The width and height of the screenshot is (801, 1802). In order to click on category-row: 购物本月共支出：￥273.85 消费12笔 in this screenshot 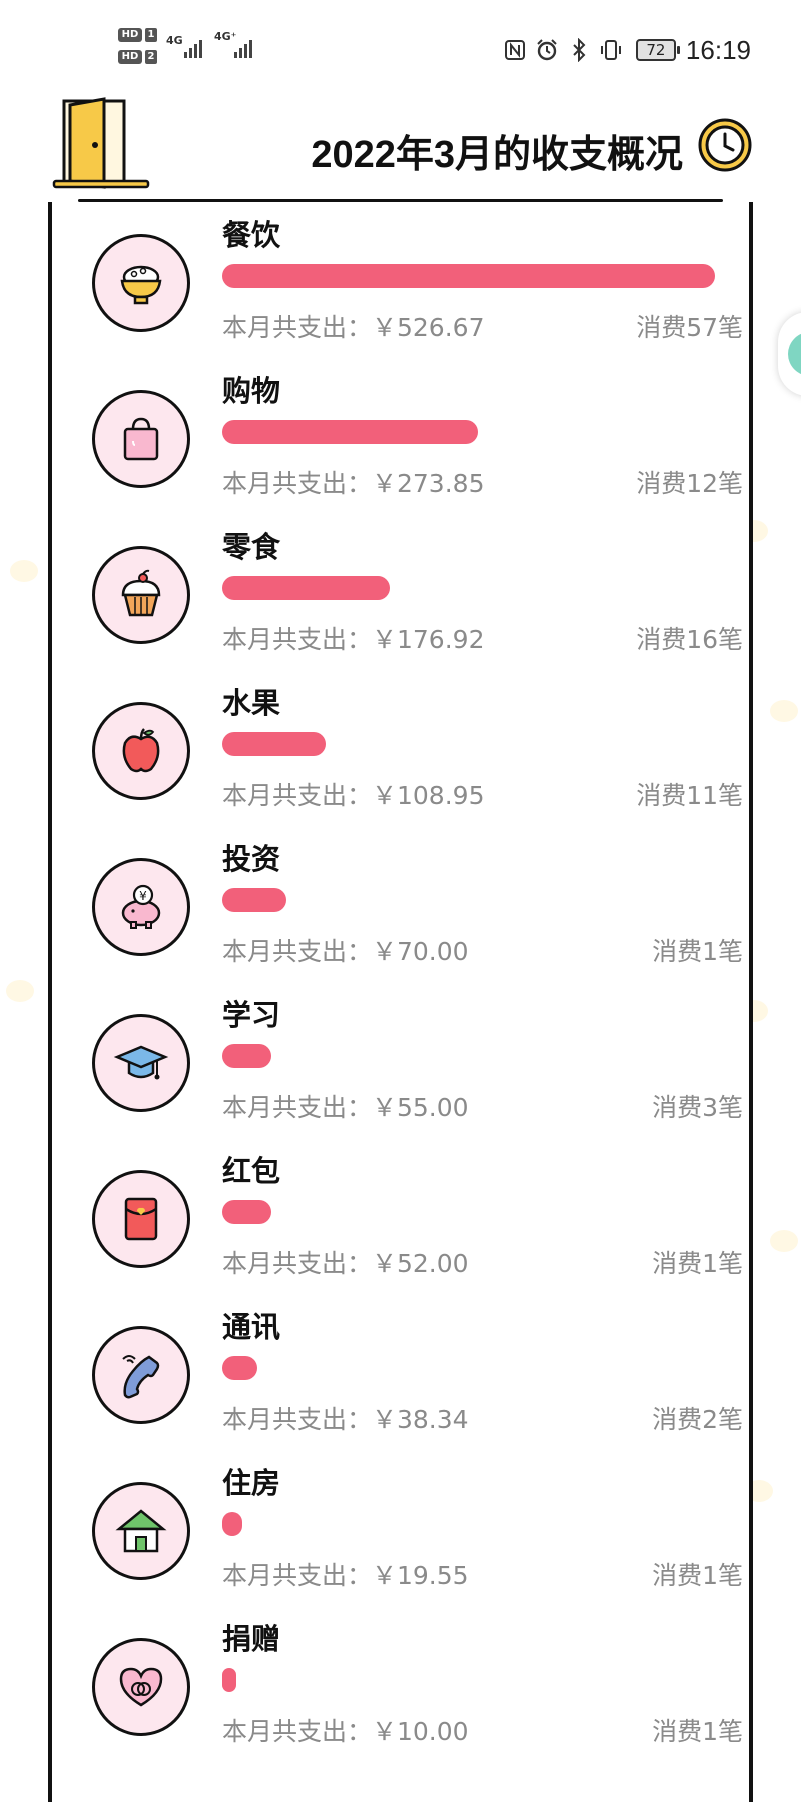, I will do `click(404, 444)`.